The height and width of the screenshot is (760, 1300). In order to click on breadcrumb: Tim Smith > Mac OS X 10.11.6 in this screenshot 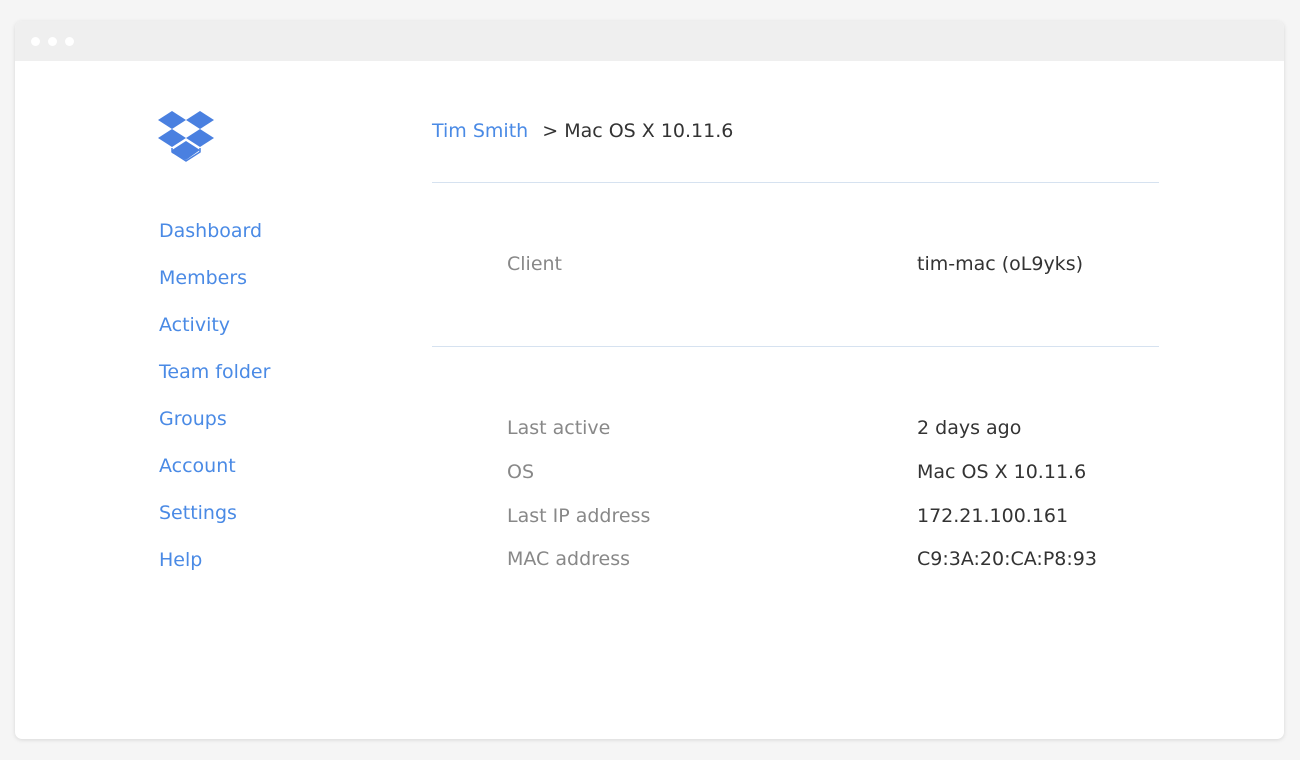, I will do `click(582, 131)`.